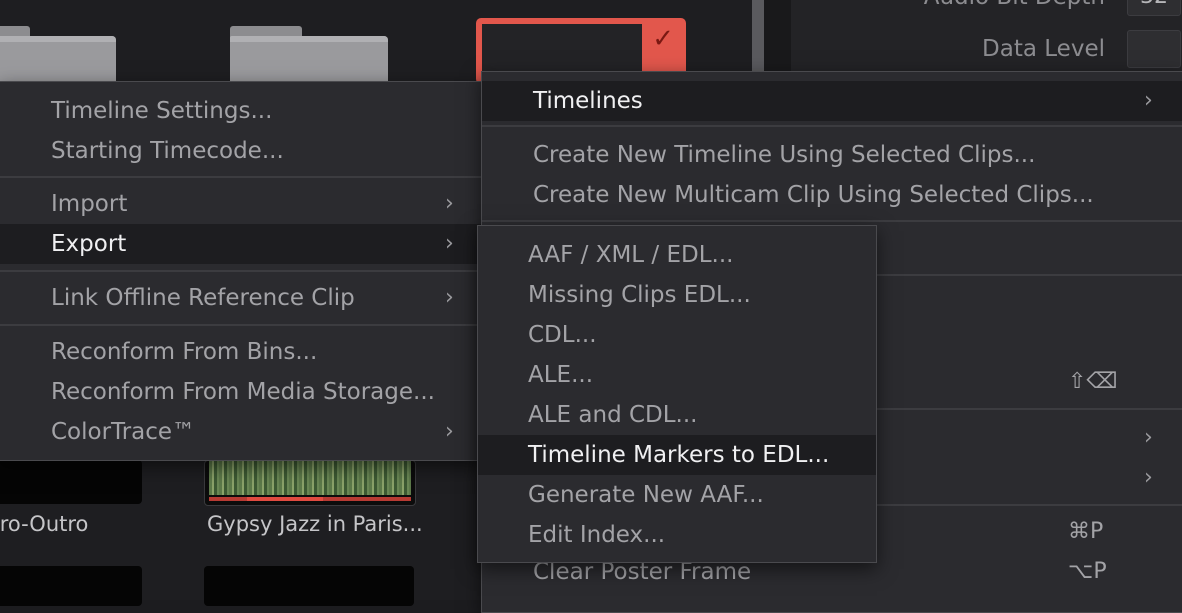 The width and height of the screenshot is (1182, 613). I want to click on check-icon: ✓, so click(663, 39).